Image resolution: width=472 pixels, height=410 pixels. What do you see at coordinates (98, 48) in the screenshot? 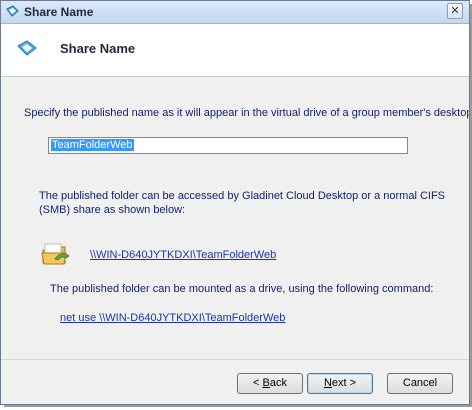
I see `page-title: Share Name` at bounding box center [98, 48].